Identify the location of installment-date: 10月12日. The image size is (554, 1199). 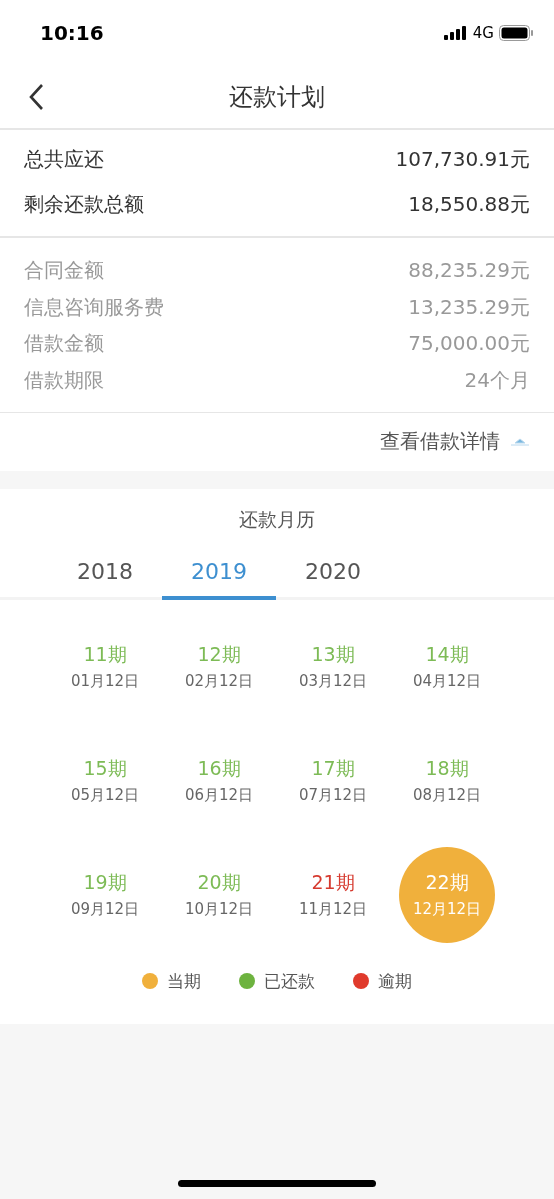
(219, 909).